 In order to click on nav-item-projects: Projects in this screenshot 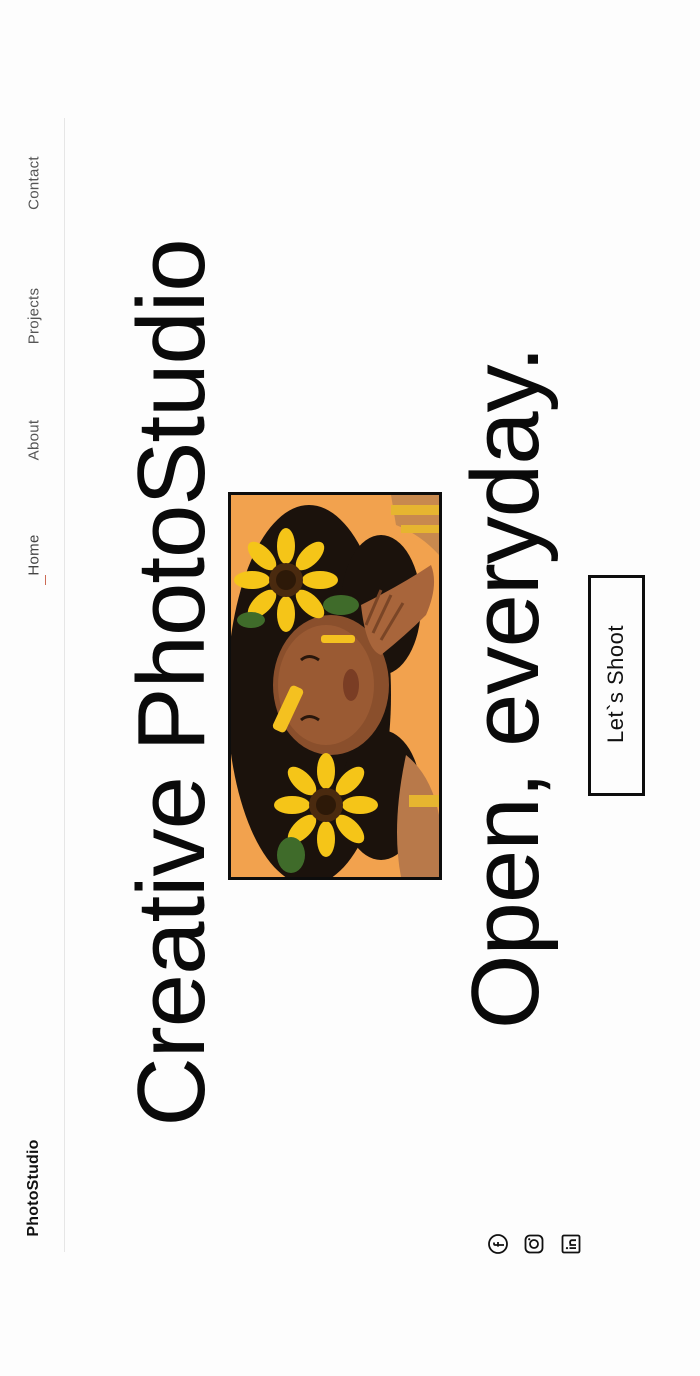, I will do `click(34, 316)`.